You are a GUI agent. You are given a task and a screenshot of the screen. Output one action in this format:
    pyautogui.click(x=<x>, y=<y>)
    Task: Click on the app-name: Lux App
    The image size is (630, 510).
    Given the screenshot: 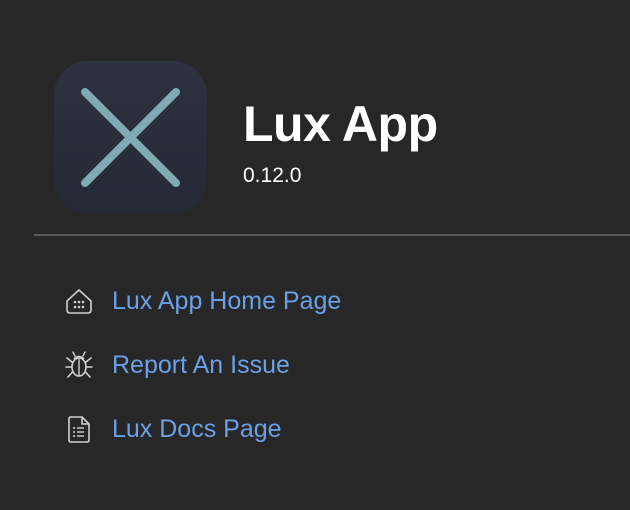 What is the action you would take?
    pyautogui.click(x=340, y=124)
    